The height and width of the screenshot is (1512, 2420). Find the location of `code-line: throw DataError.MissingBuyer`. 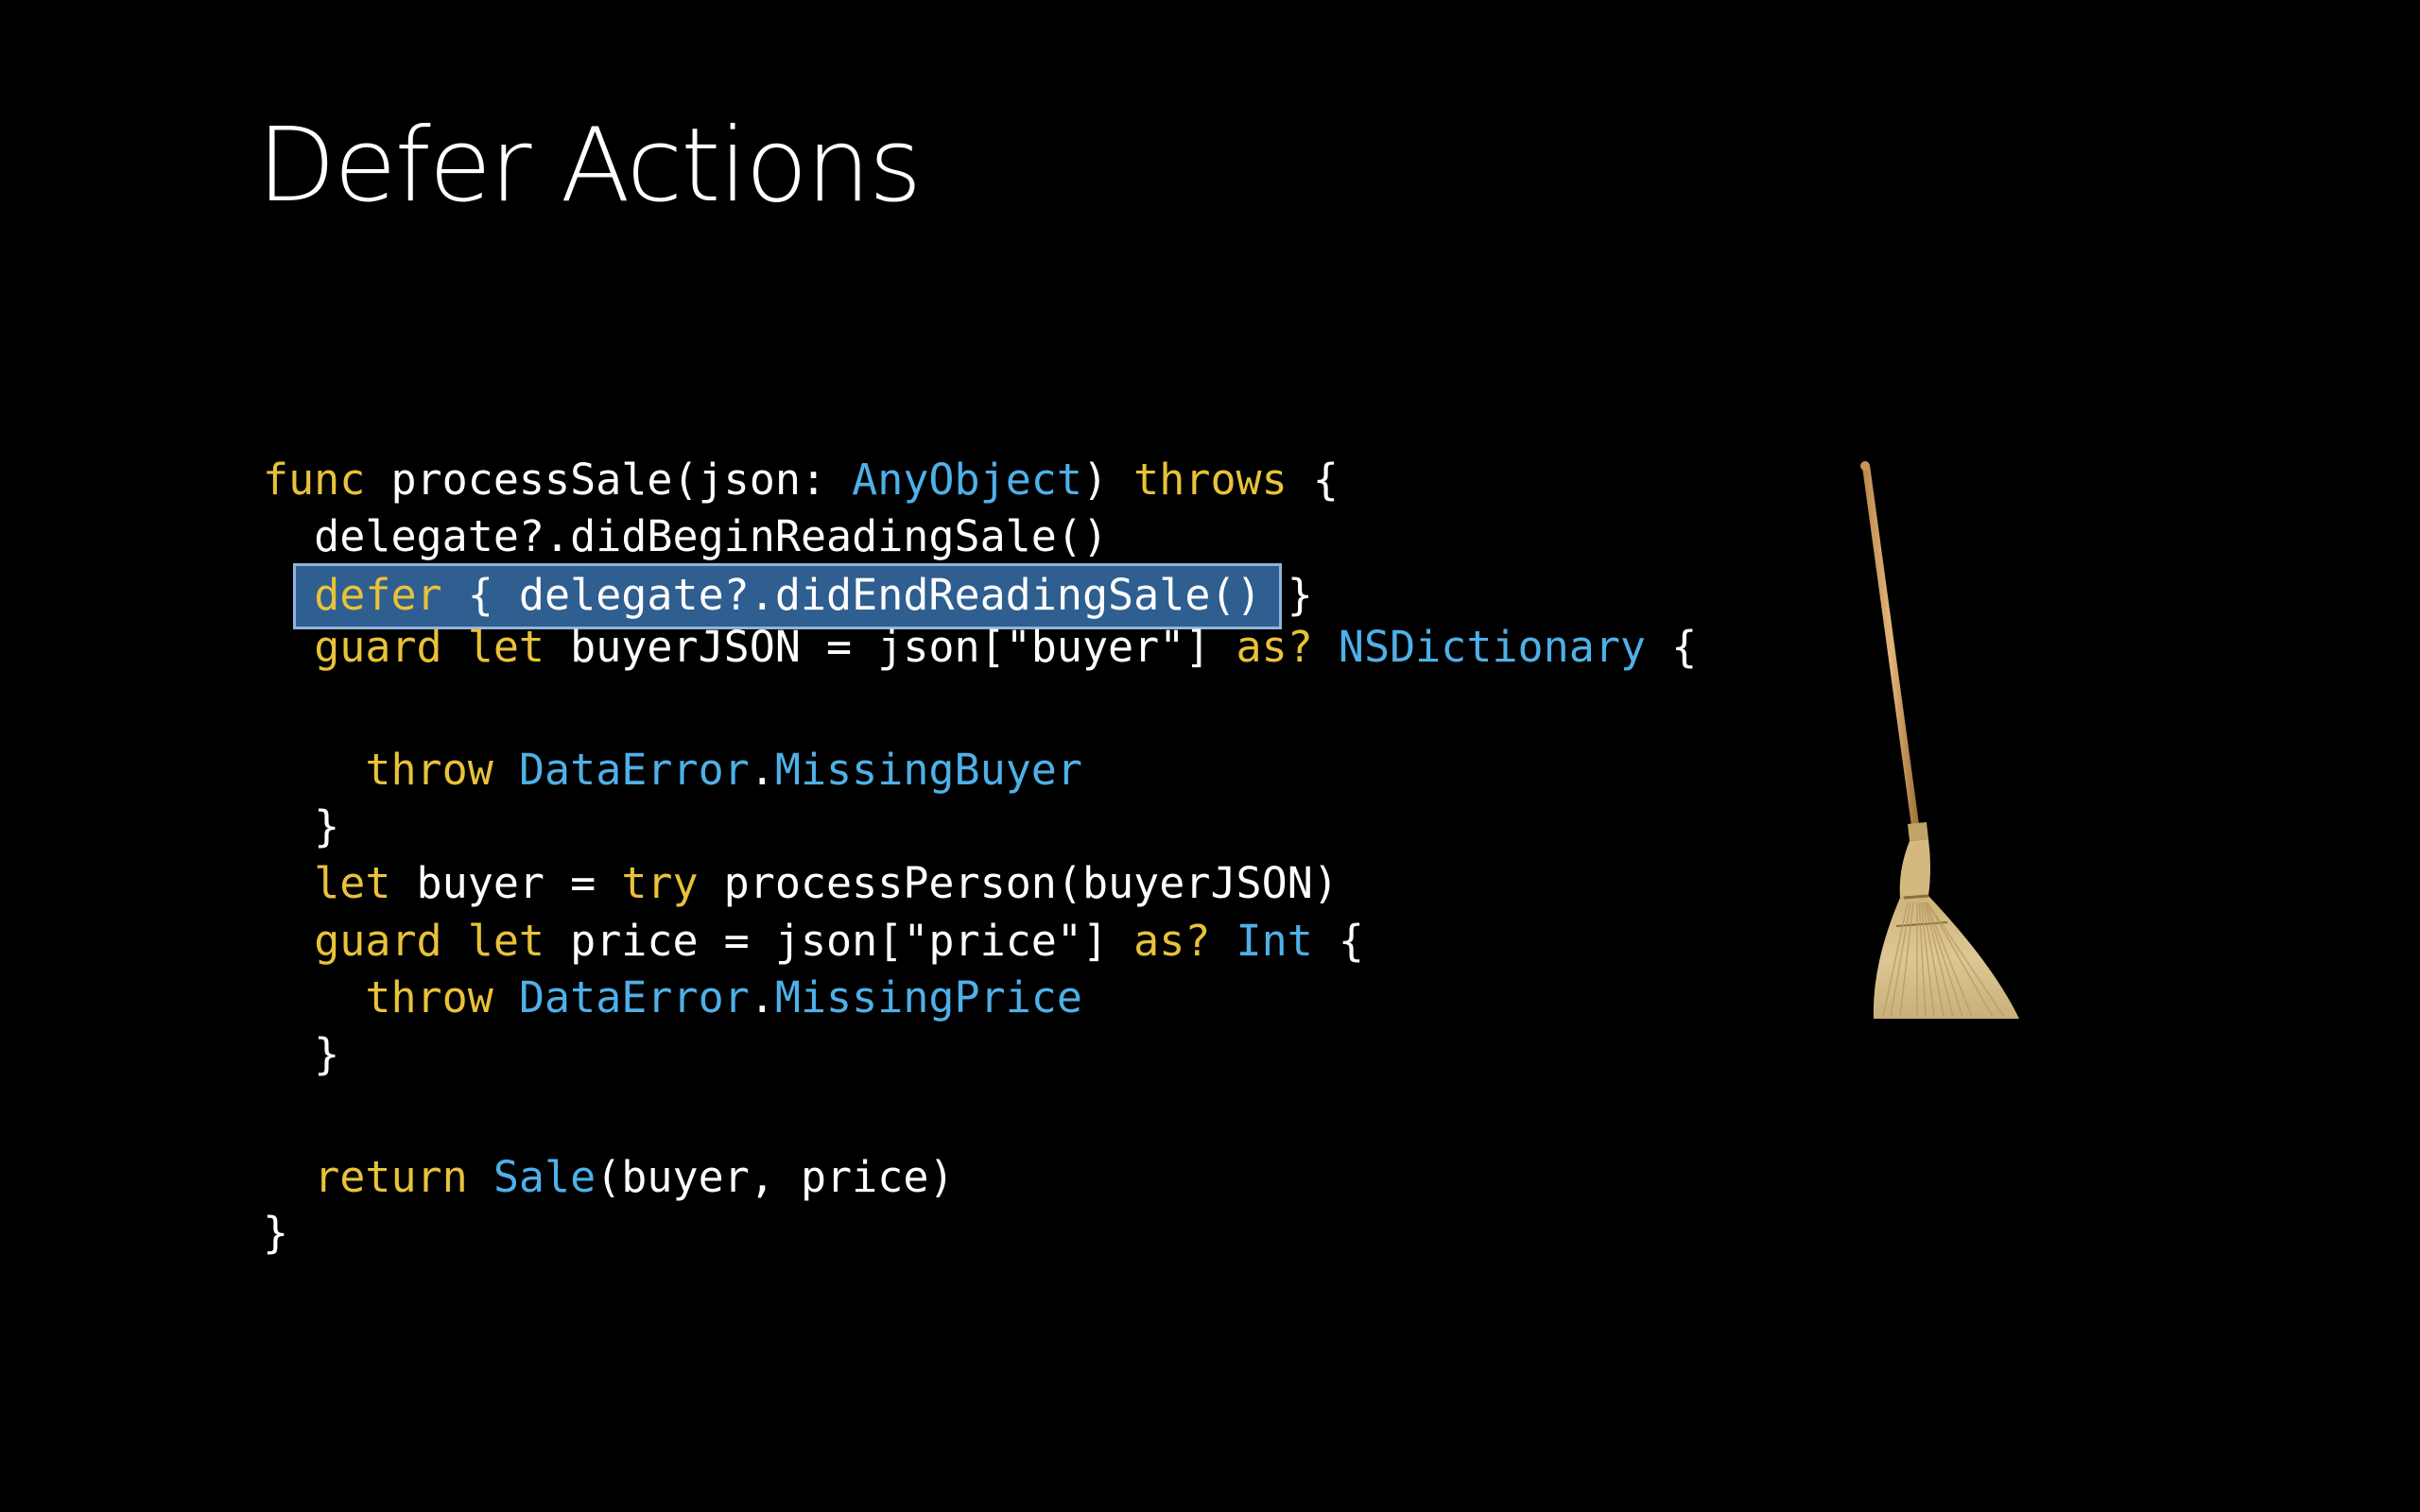

code-line: throw DataError.MissingBuyer is located at coordinates (672, 770).